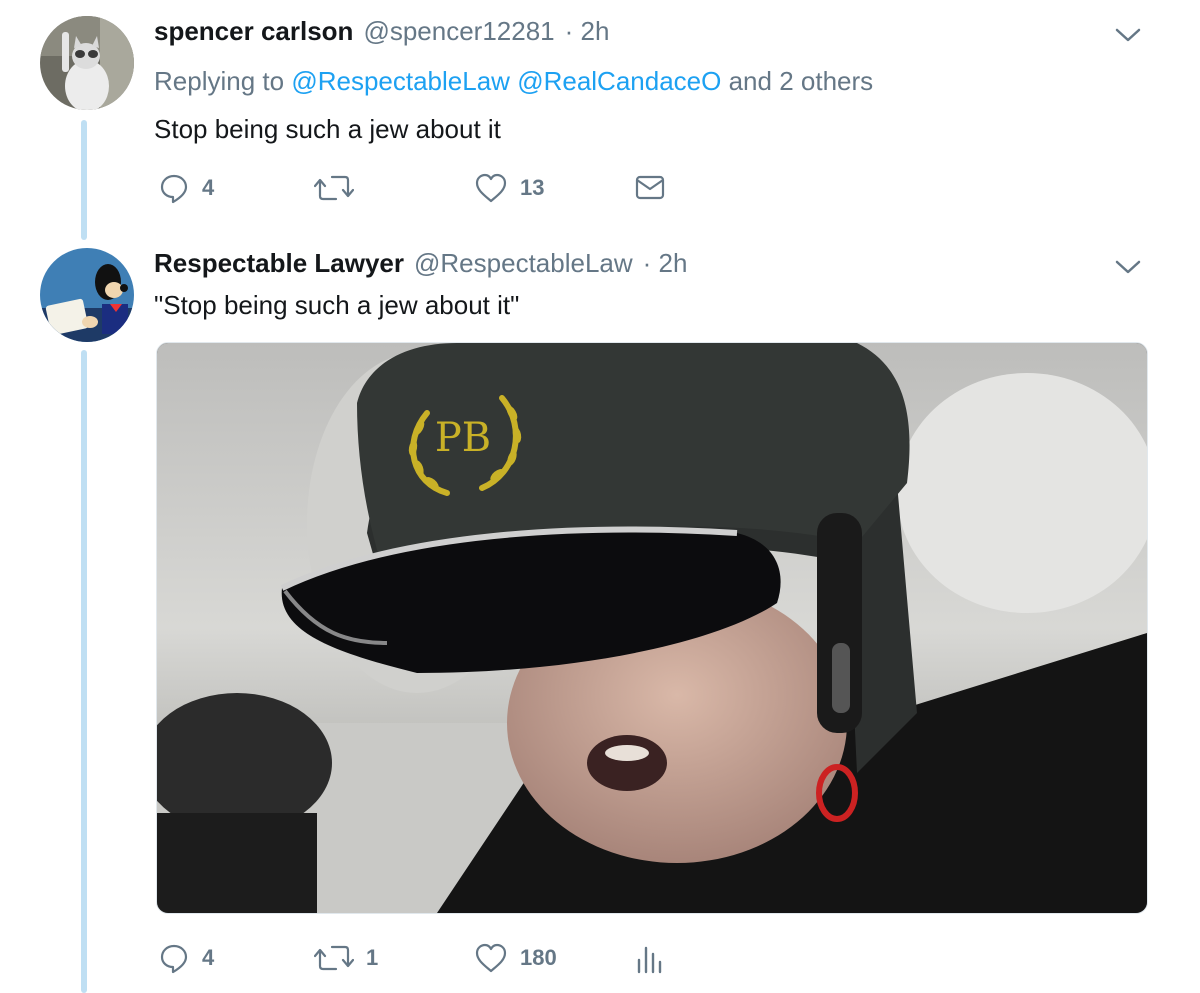  I want to click on user-handle: @spencer12281, so click(458, 31).